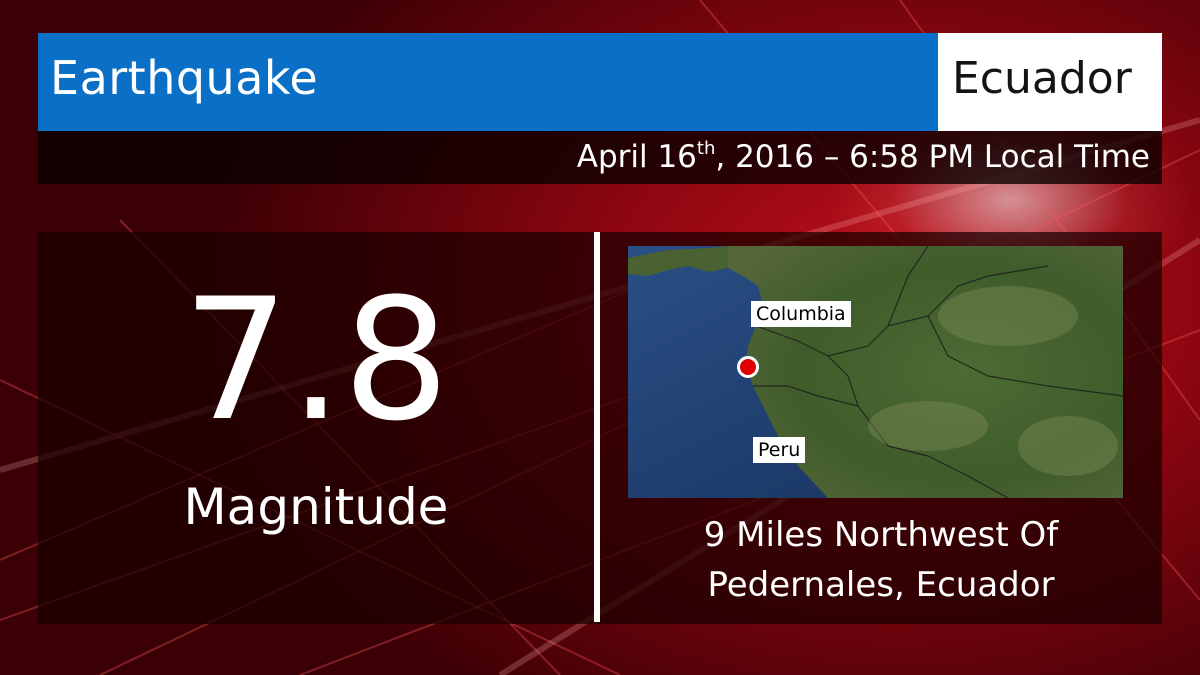 This screenshot has width=1200, height=675. I want to click on magnitude-value: 7.8, so click(316, 360).